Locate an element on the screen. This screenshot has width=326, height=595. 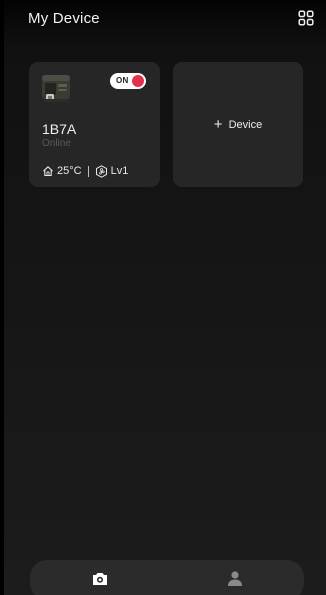
device-name: 1B7A is located at coordinates (59, 129).